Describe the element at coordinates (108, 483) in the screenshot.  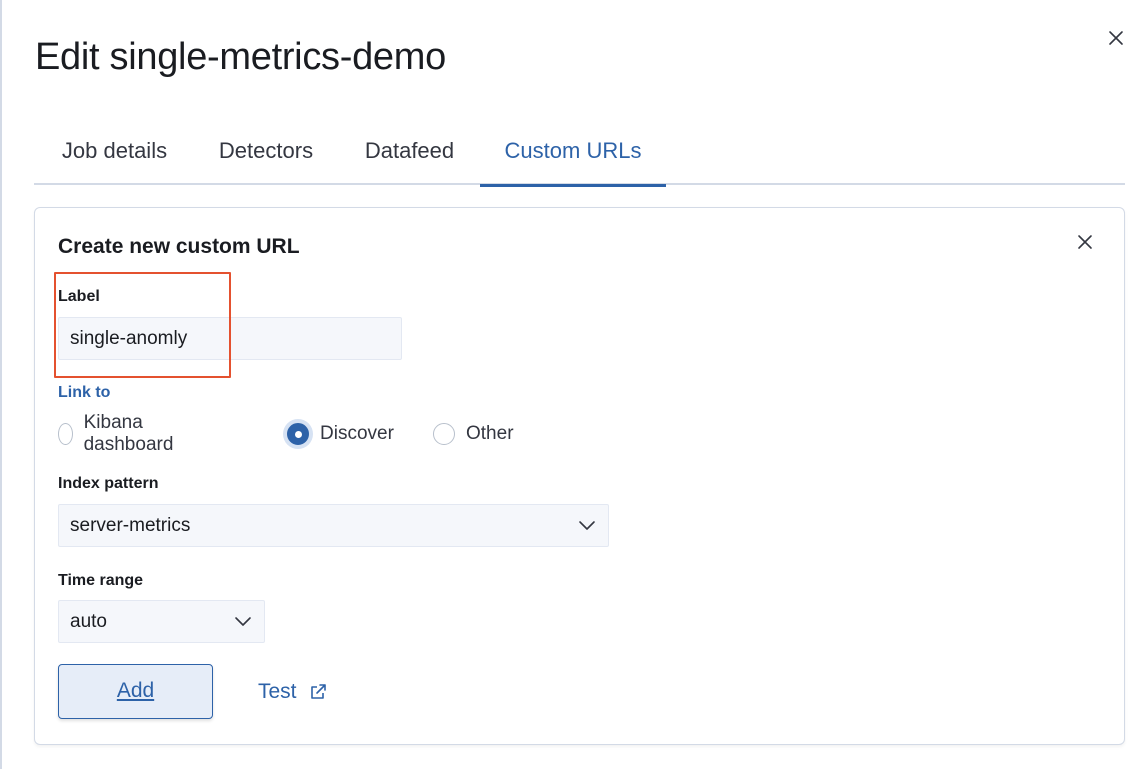
I see `index-pattern-label: Index pattern` at that location.